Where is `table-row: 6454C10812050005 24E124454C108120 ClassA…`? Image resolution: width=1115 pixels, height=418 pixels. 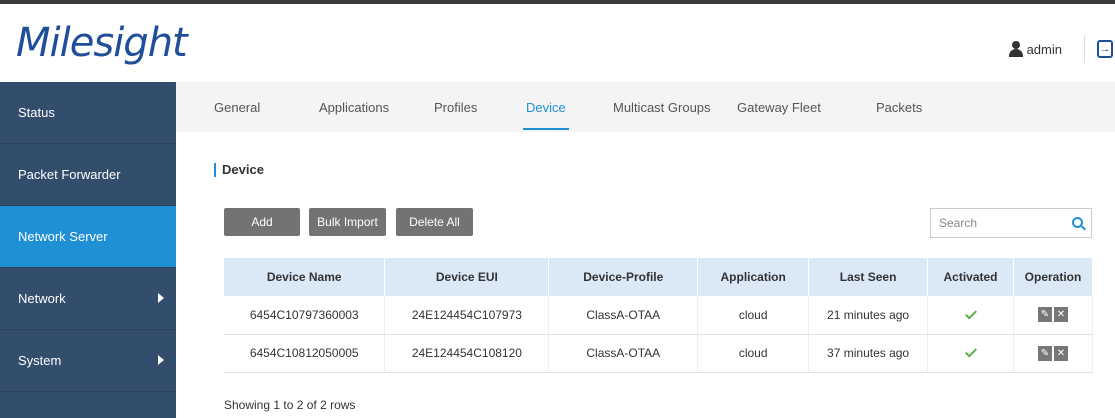 table-row: 6454C10812050005 24E124454C108120 ClassA… is located at coordinates (659, 353).